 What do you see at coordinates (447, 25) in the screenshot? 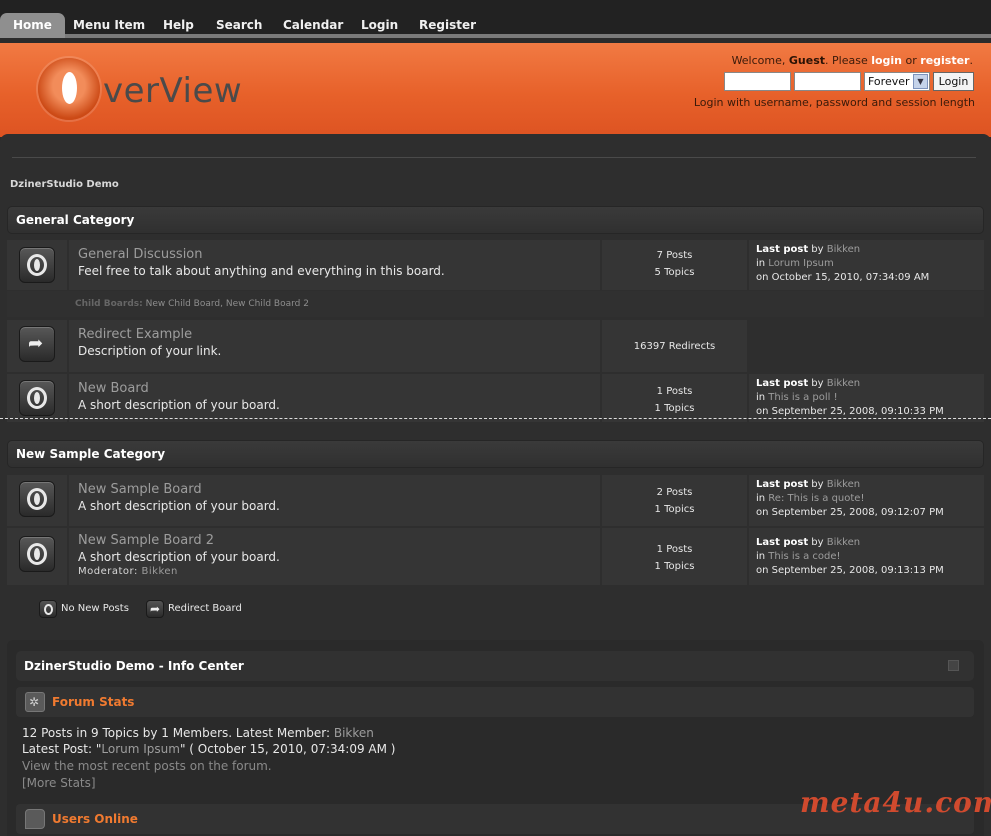
I see `nav-register: Register` at bounding box center [447, 25].